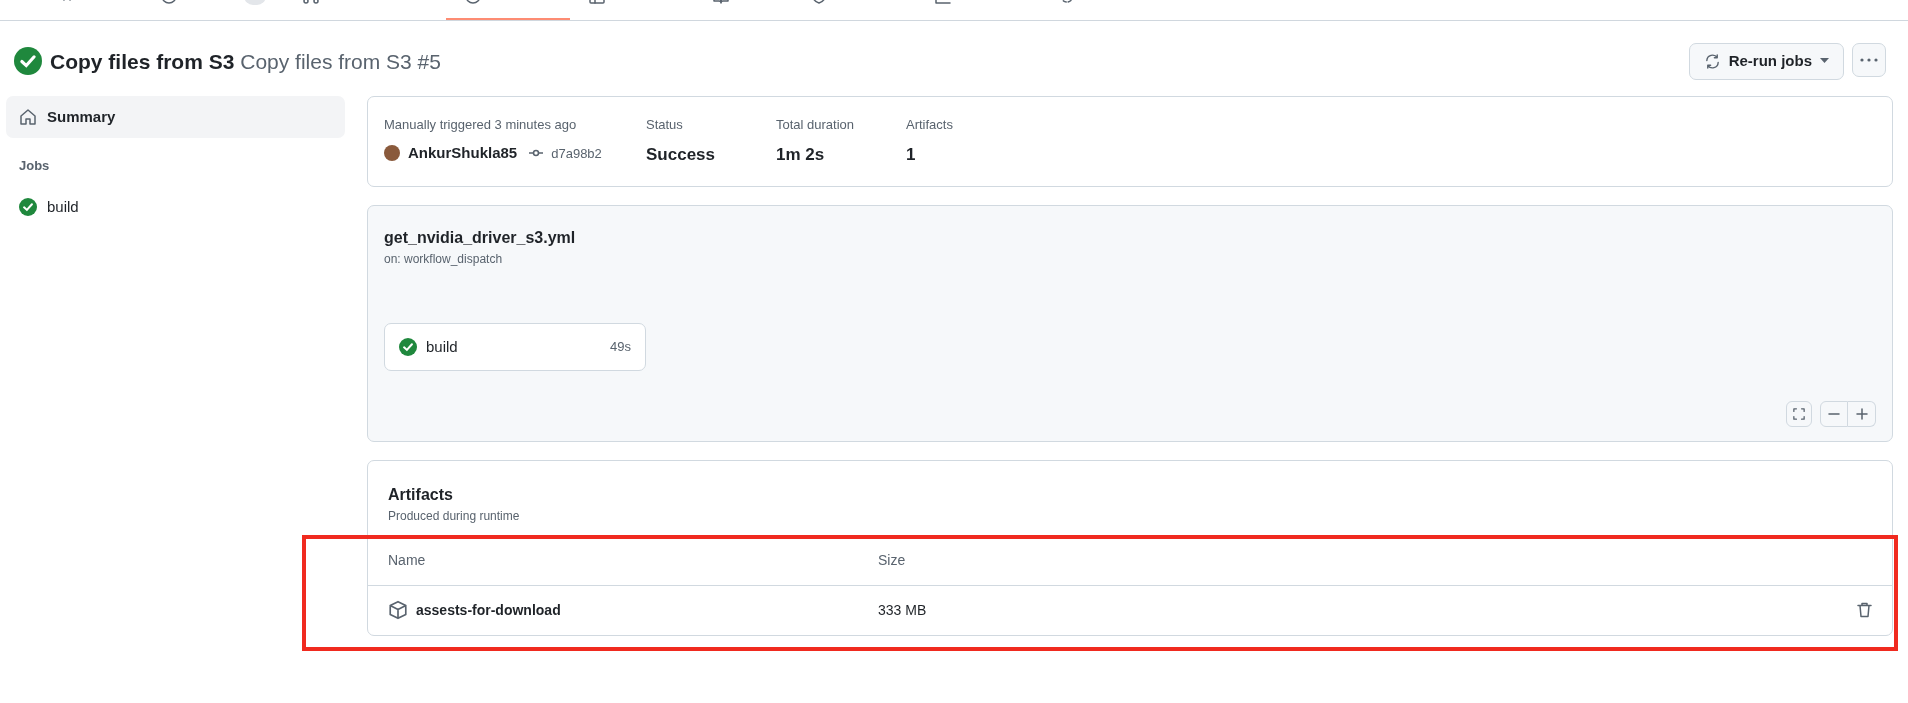 This screenshot has width=1908, height=703. What do you see at coordinates (392, 153) in the screenshot?
I see `avatar` at bounding box center [392, 153].